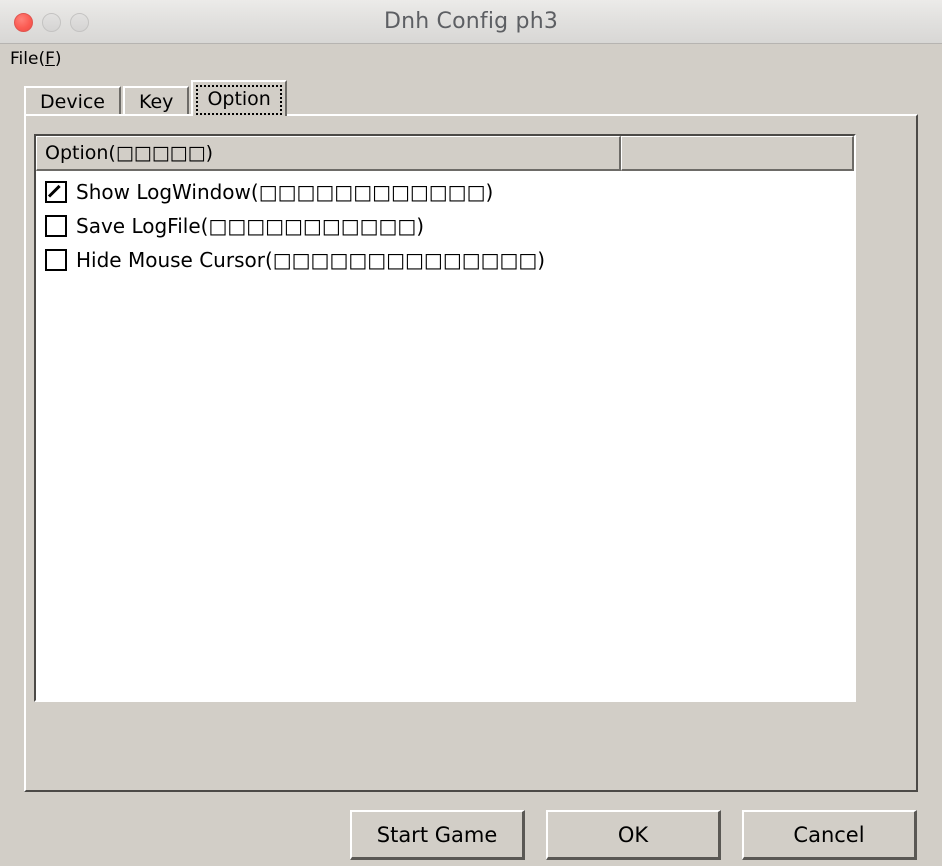 The height and width of the screenshot is (866, 942). I want to click on menu-file-label-after: ), so click(58, 58).